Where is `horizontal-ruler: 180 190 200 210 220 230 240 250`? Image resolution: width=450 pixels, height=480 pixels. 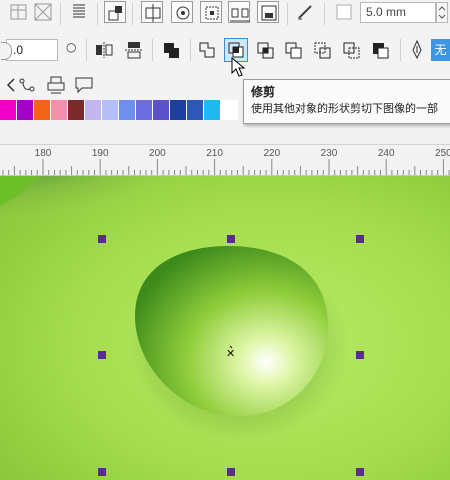
horizontal-ruler: 180 190 200 210 220 230 240 250 is located at coordinates (225, 160).